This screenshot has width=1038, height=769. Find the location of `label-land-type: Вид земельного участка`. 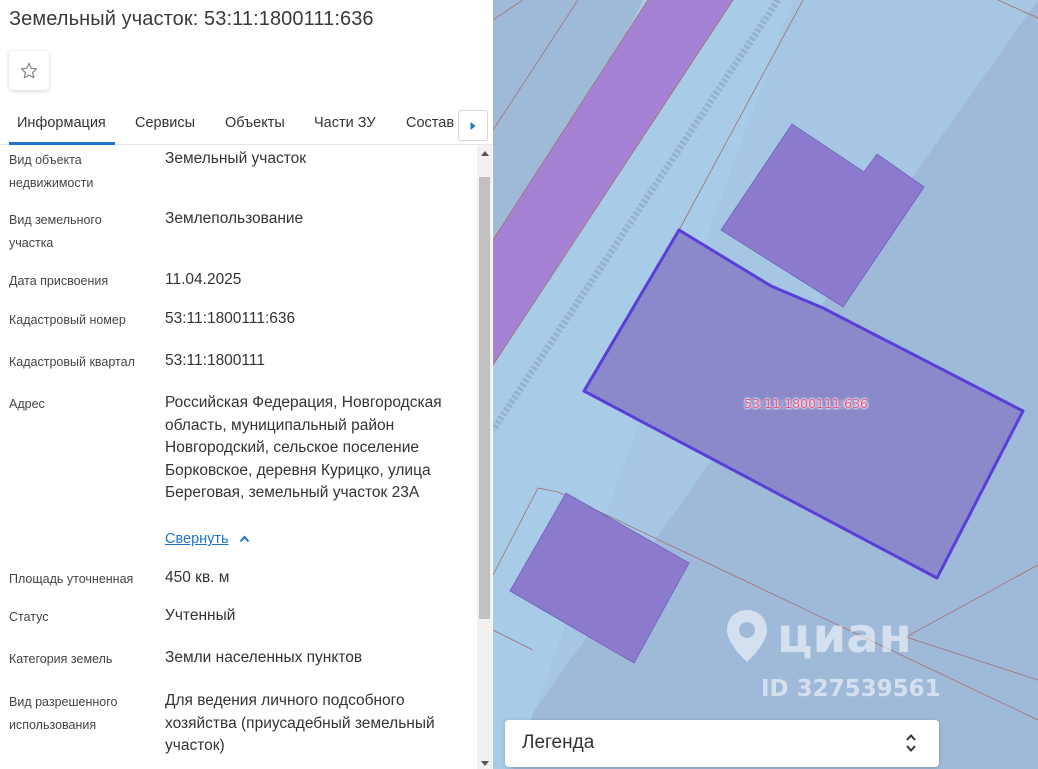

label-land-type: Вид земельного участка is located at coordinates (55, 231).